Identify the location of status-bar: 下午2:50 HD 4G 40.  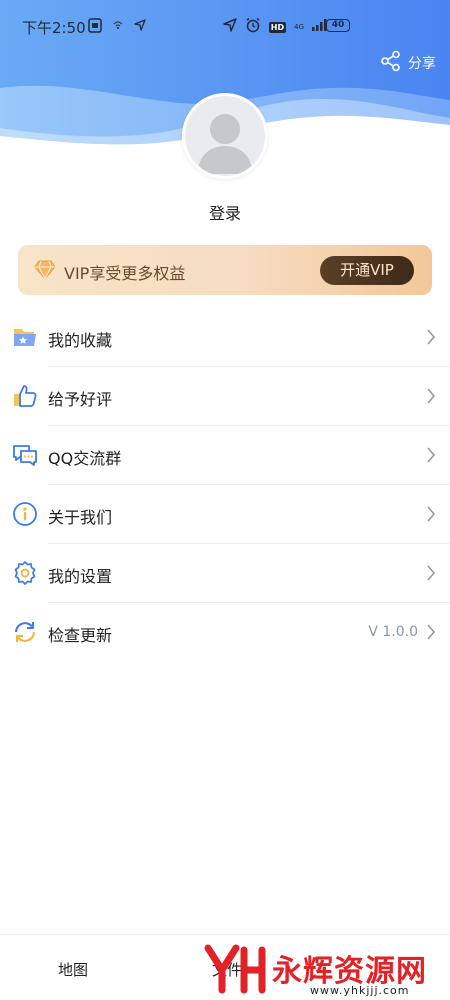
(225, 26).